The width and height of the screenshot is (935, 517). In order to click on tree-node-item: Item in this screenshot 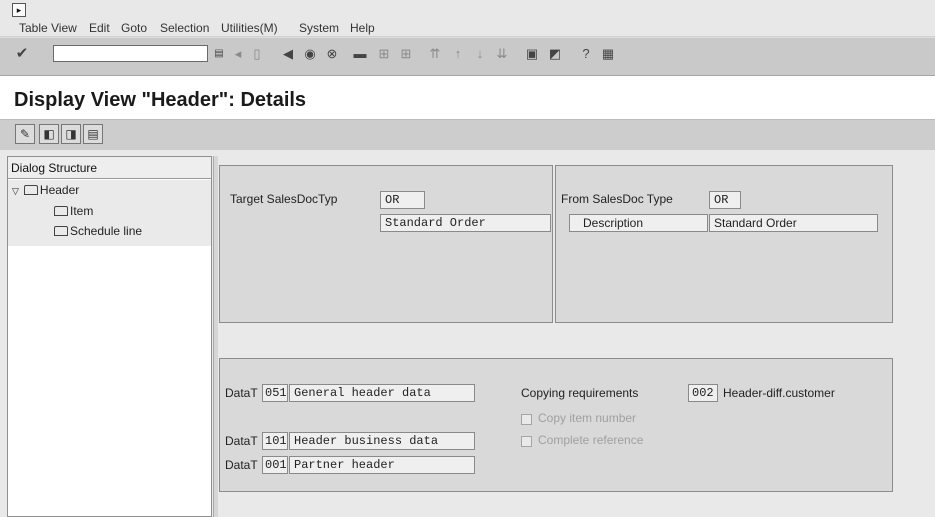, I will do `click(73, 211)`.